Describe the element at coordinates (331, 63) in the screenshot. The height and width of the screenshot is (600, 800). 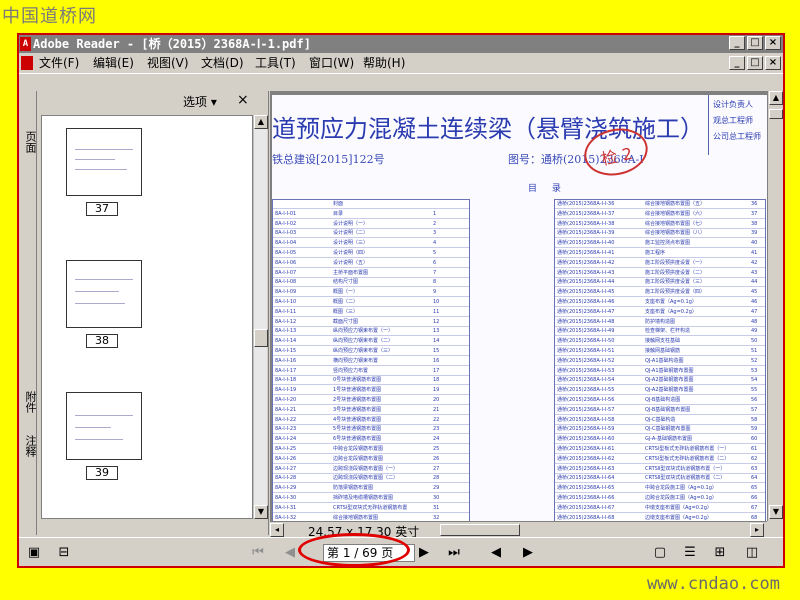
I see `menu-window: 窗口(W)` at that location.